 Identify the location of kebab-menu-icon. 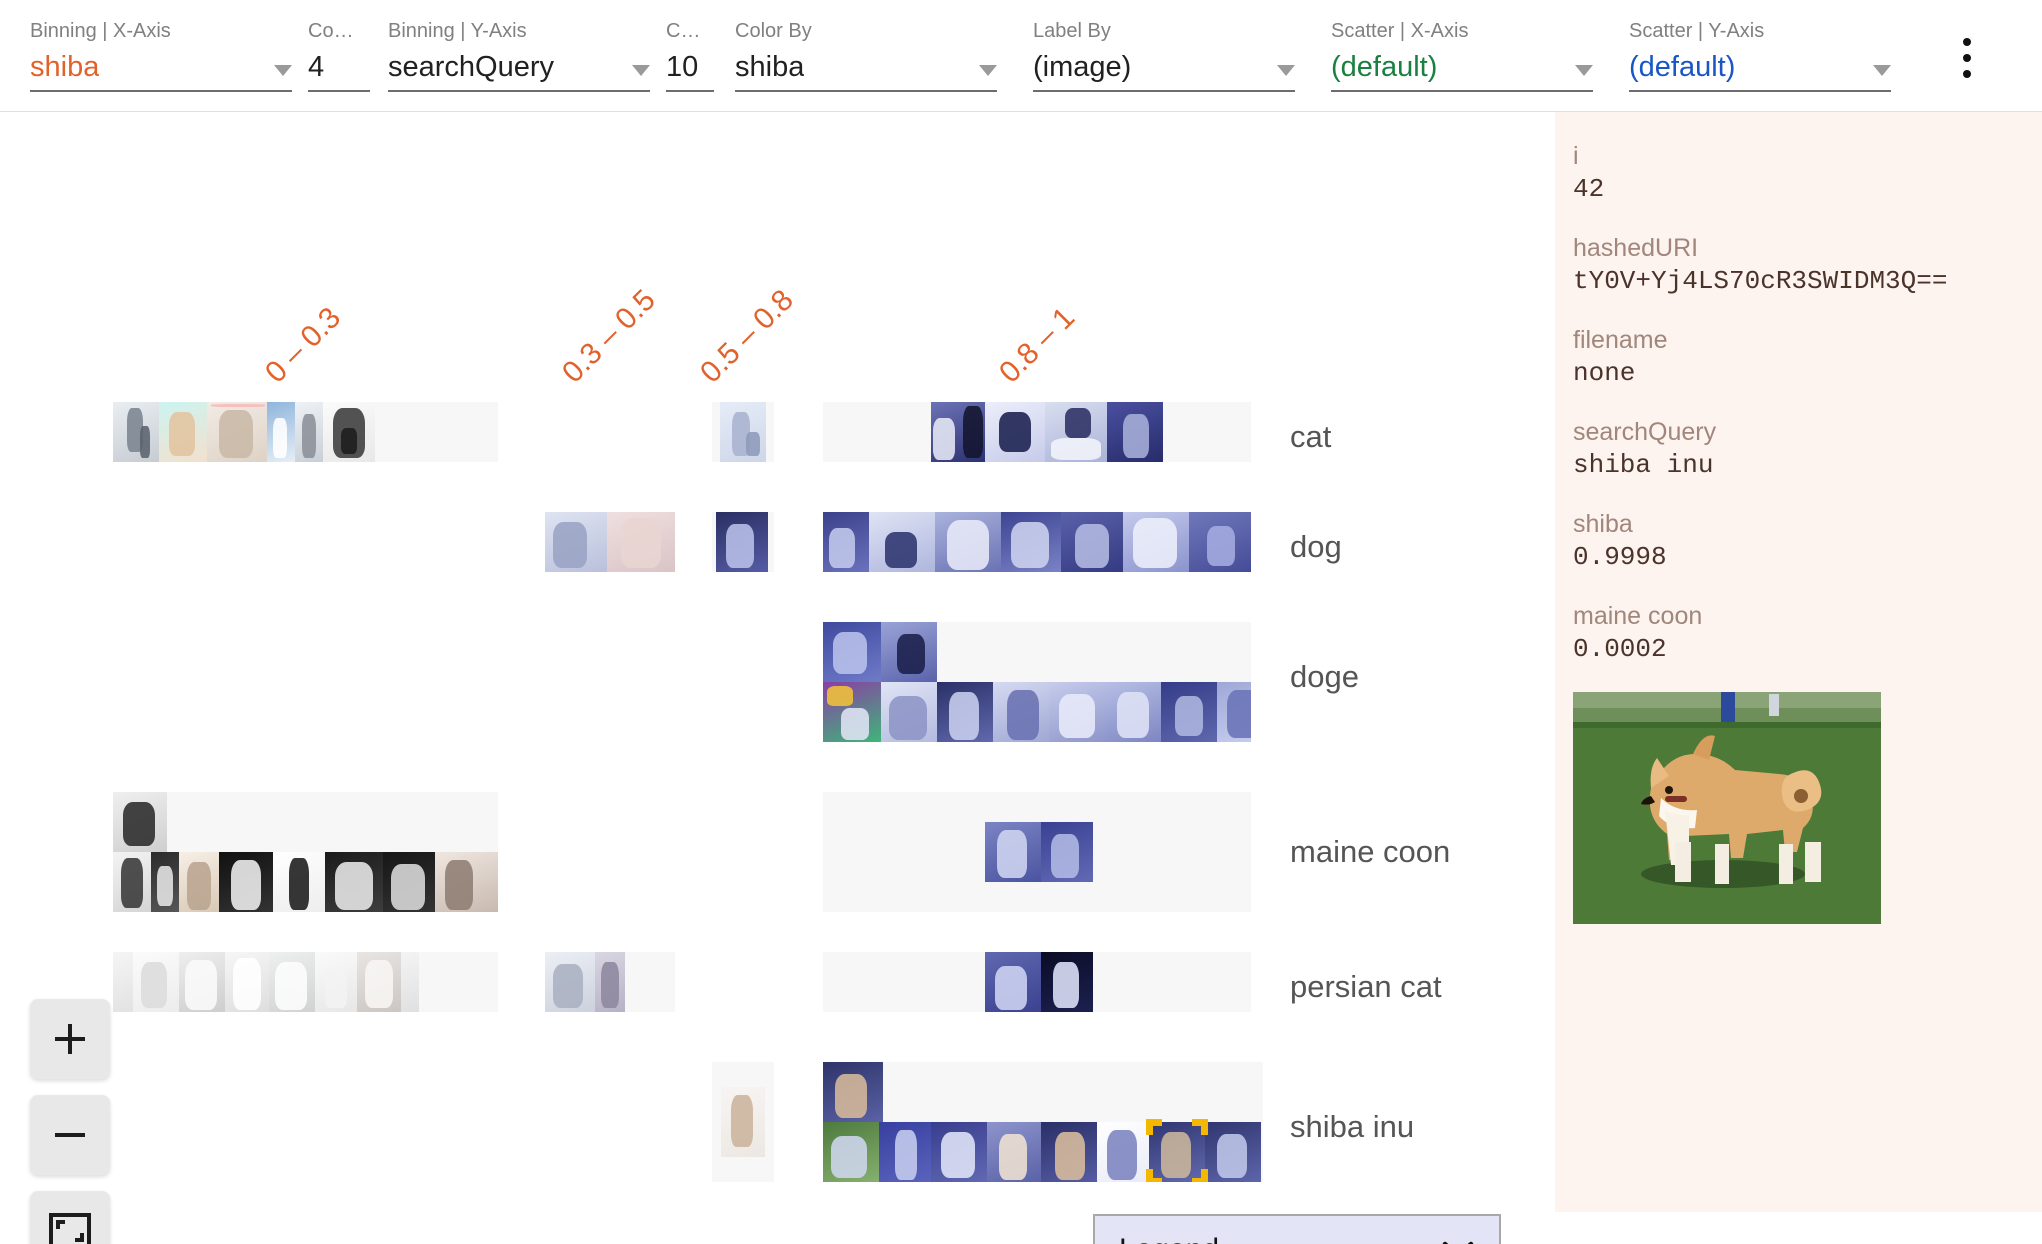
(1967, 58).